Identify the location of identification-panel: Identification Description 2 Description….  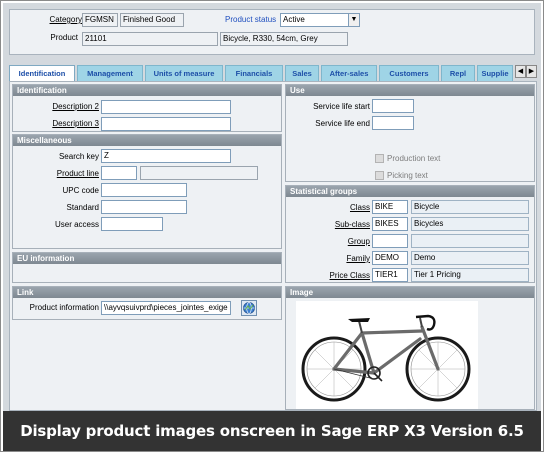
(147, 108).